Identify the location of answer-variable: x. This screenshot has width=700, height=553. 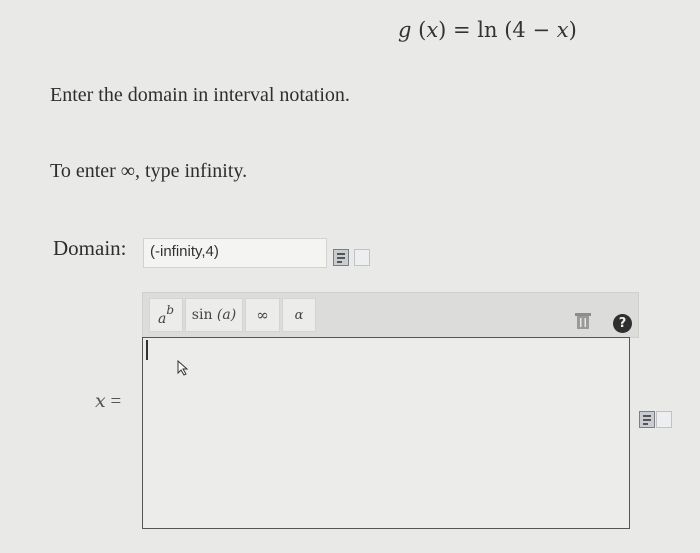
(100, 401).